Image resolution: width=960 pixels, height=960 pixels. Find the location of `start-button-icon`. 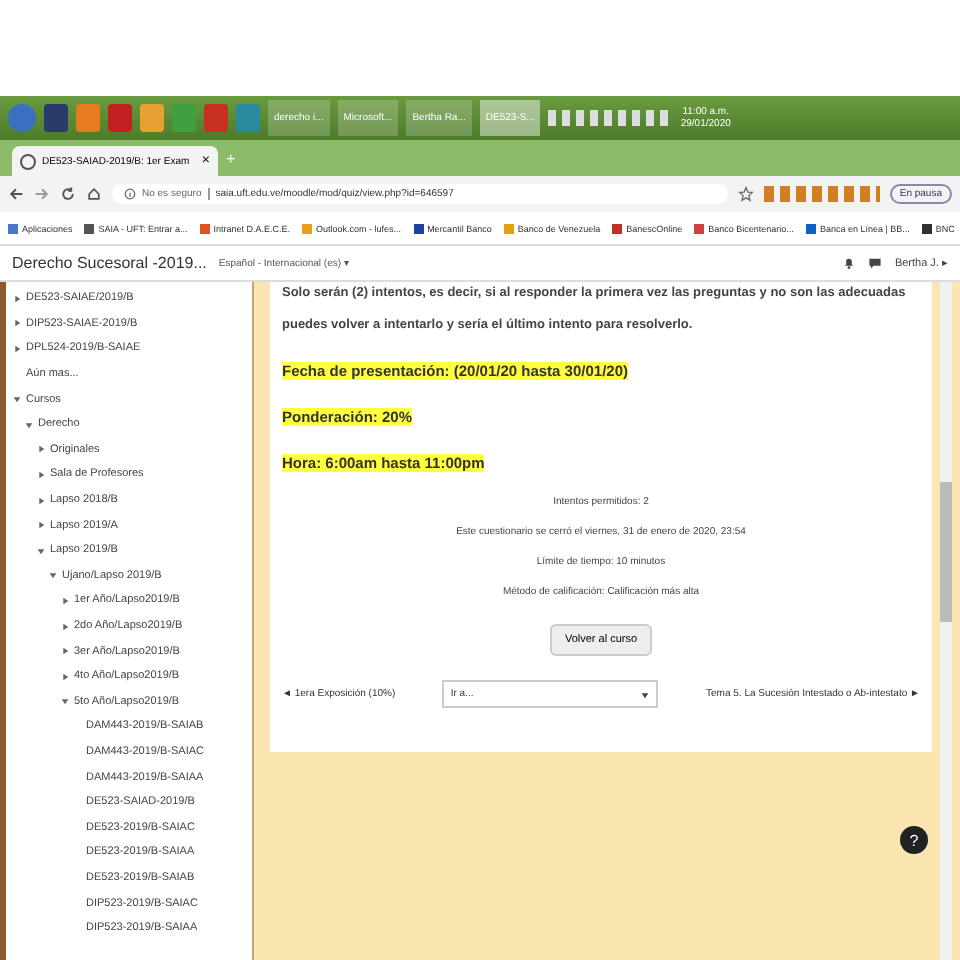

start-button-icon is located at coordinates (22, 118).